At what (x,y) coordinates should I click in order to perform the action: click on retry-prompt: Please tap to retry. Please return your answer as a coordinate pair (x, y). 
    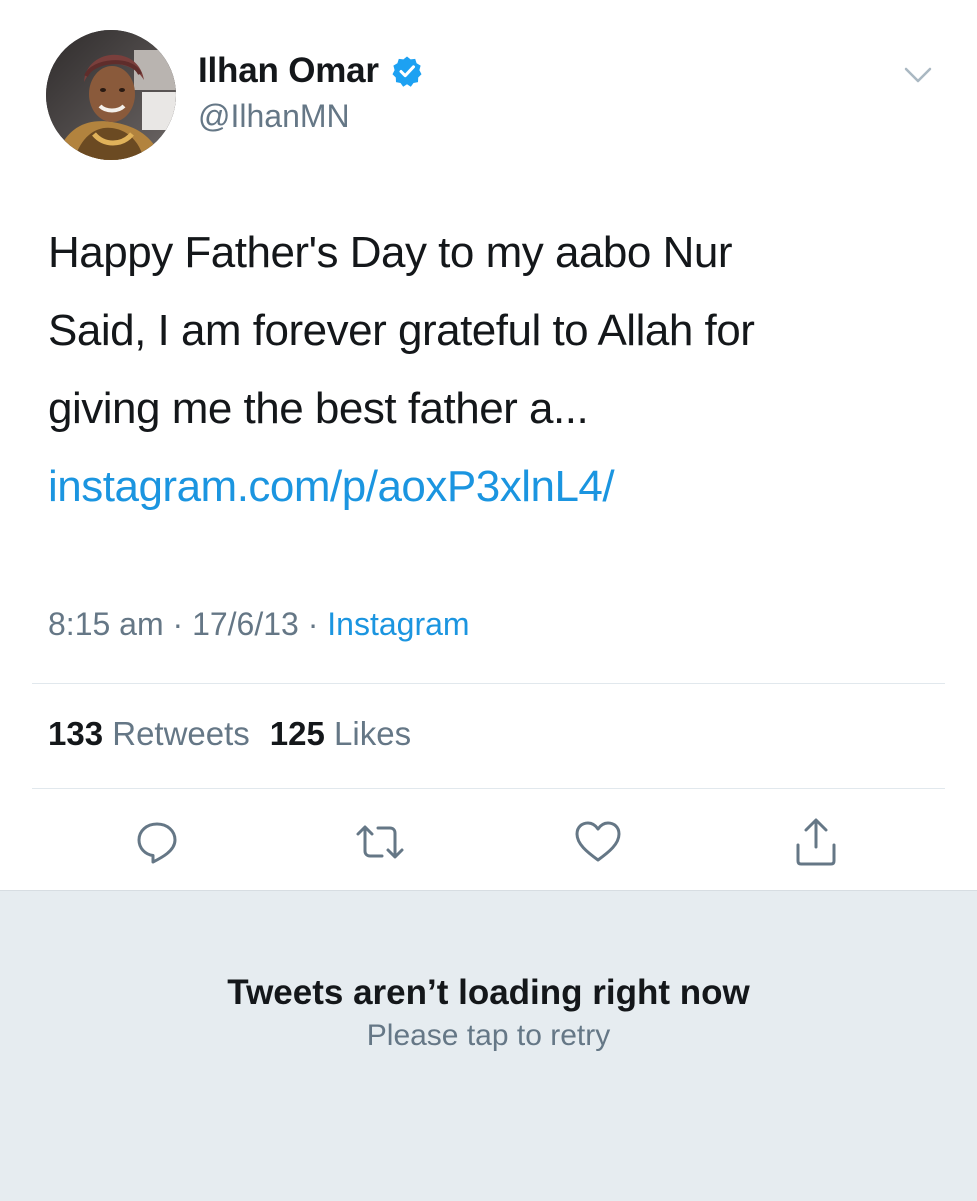
    Looking at the image, I should click on (488, 1036).